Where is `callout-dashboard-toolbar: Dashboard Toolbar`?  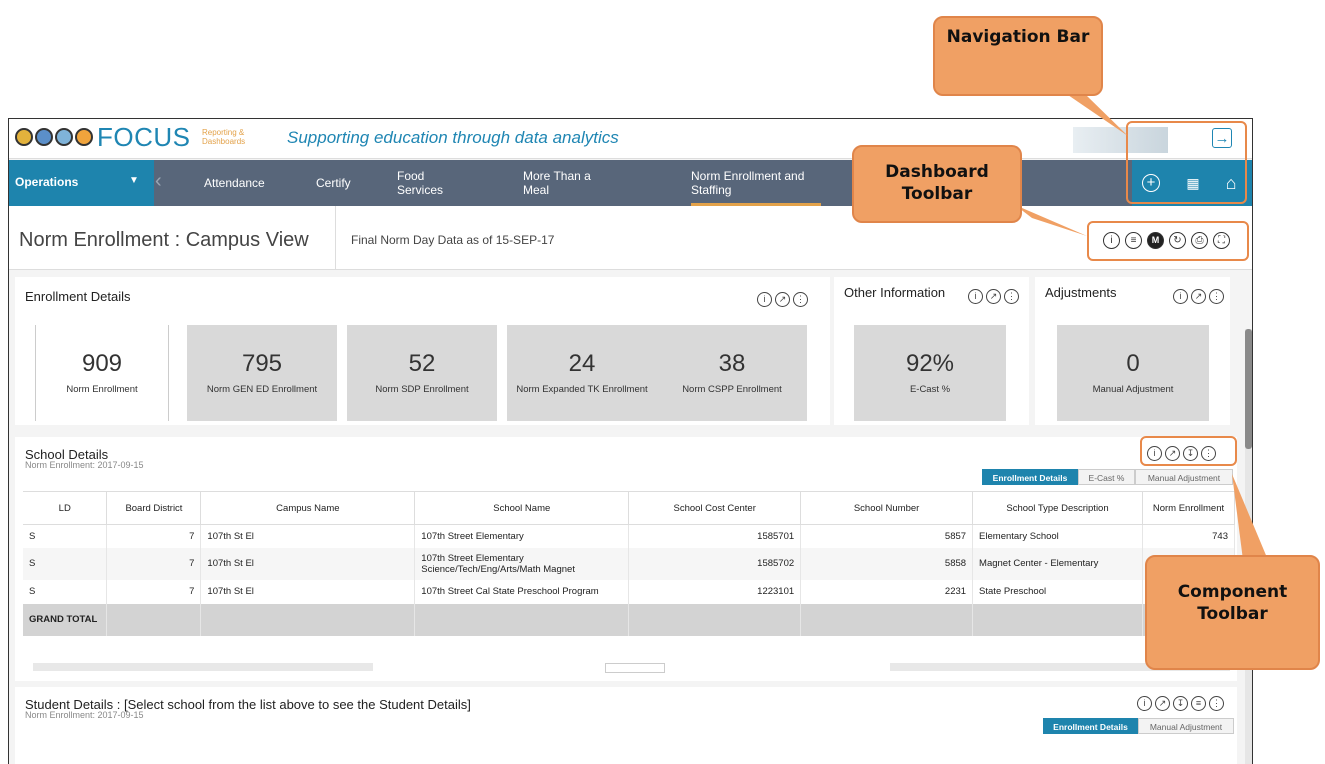 callout-dashboard-toolbar: Dashboard Toolbar is located at coordinates (937, 184).